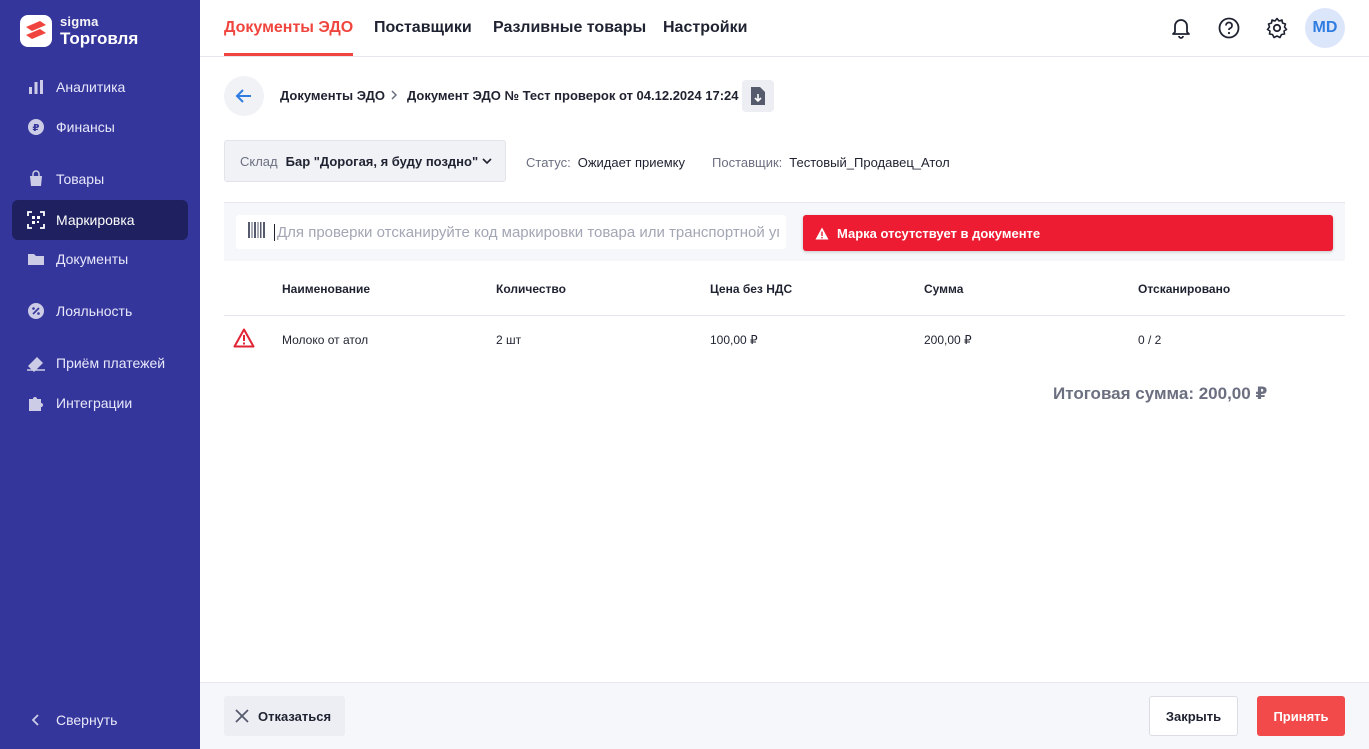 This screenshot has height=749, width=1369. What do you see at coordinates (531, 289) in the screenshot?
I see `column-header-quantity: Количество` at bounding box center [531, 289].